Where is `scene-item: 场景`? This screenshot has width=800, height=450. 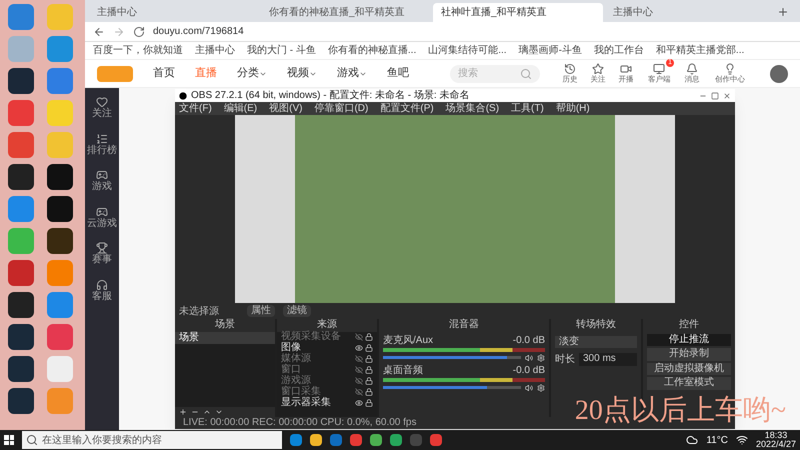 scene-item: 场景 is located at coordinates (225, 338).